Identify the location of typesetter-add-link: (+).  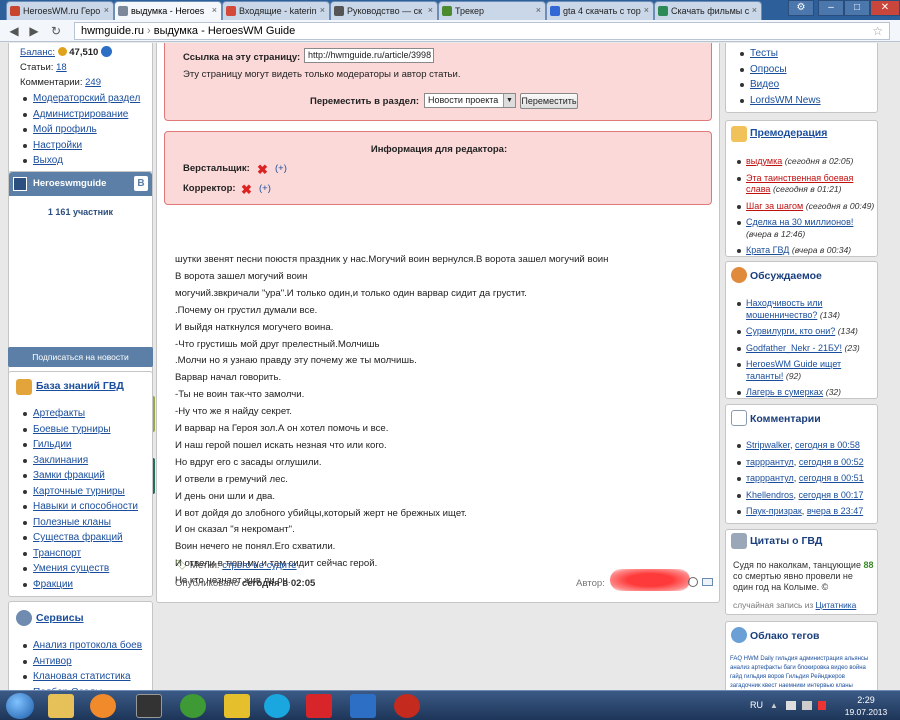
(281, 168).